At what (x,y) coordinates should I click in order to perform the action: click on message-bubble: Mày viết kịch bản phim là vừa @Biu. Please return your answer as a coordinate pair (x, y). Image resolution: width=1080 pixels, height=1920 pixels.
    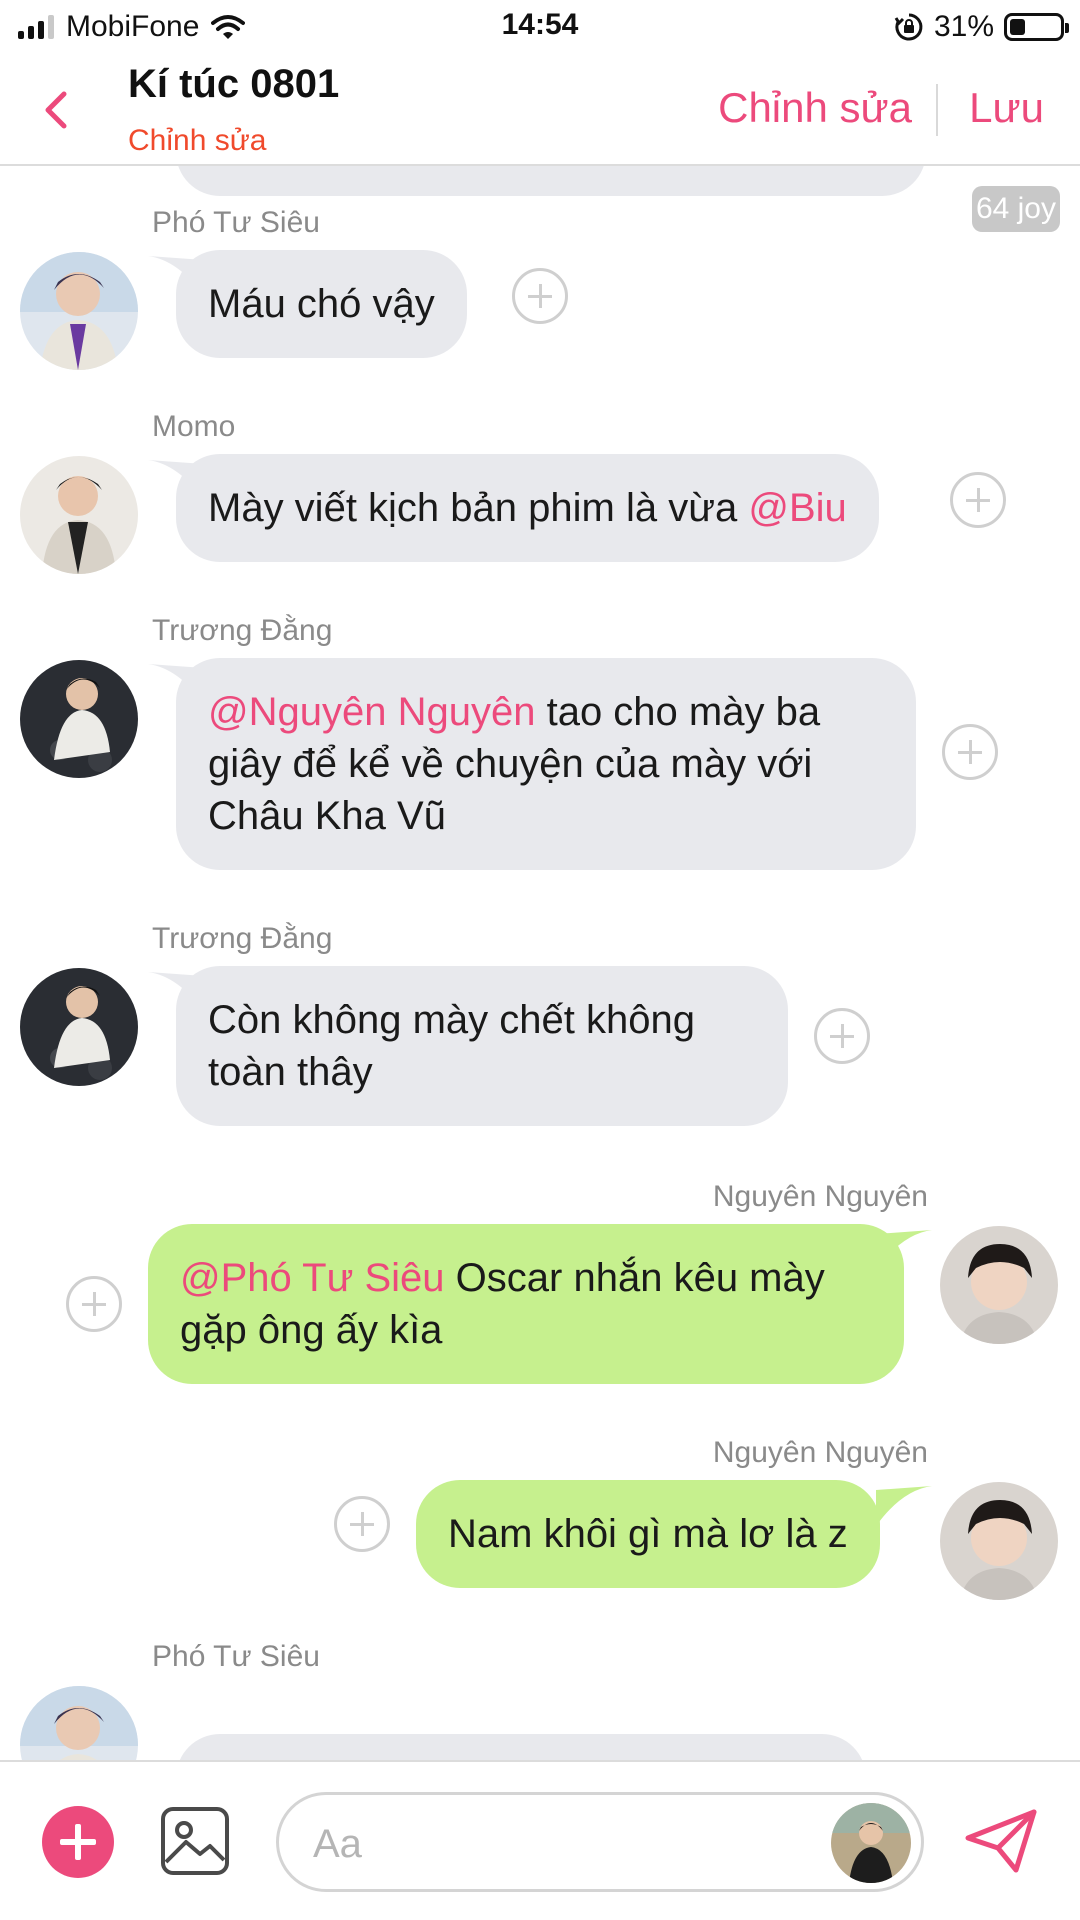
    Looking at the image, I should click on (527, 508).